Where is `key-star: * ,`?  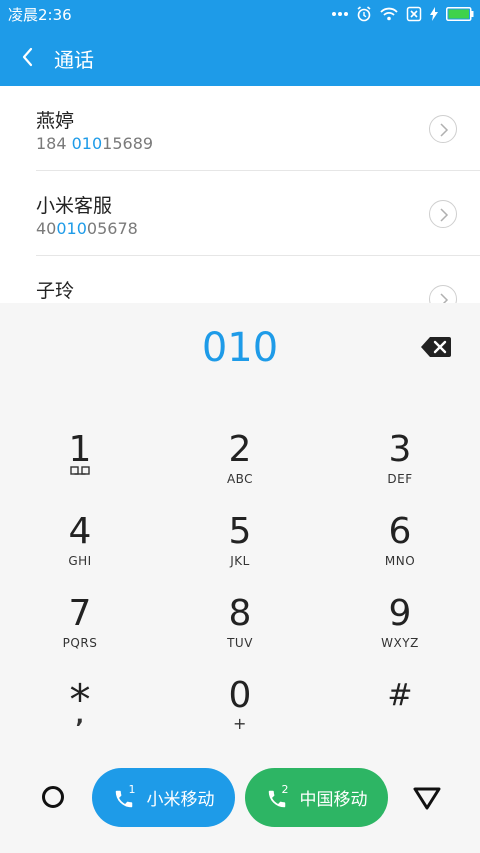
key-star: * , is located at coordinates (80, 707).